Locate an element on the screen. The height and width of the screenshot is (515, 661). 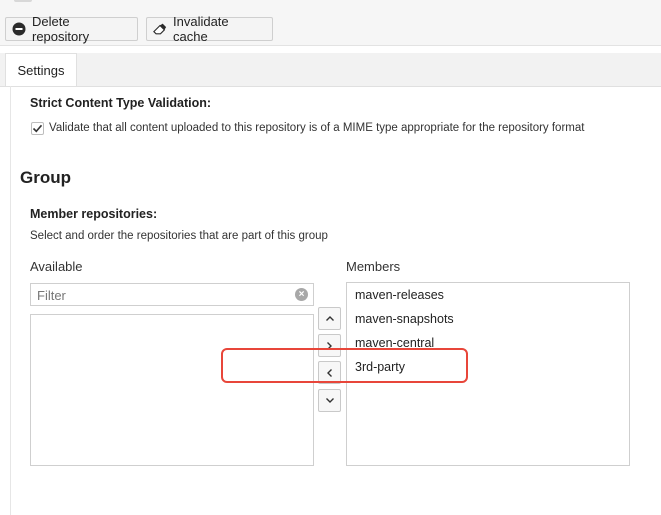
strict-validation-title: Strict Content Type Validation: is located at coordinates (121, 103).